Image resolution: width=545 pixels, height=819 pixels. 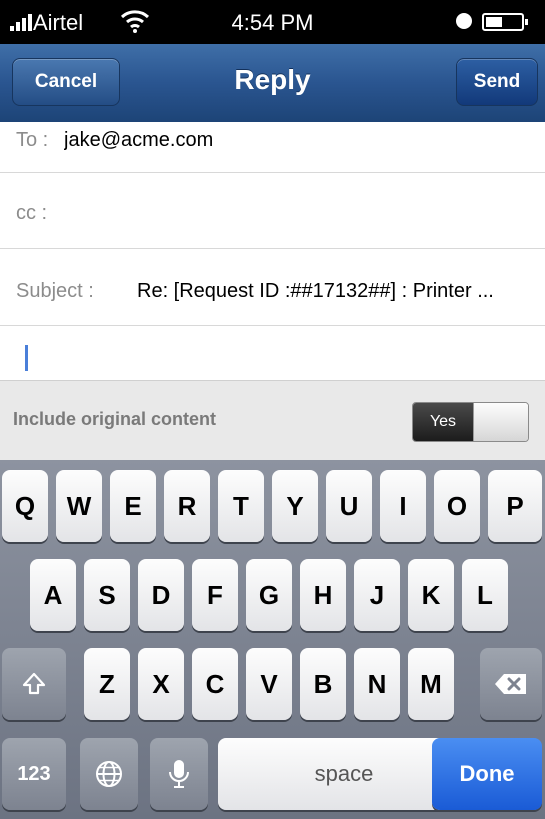 I want to click on key-g: G, so click(x=269, y=595).